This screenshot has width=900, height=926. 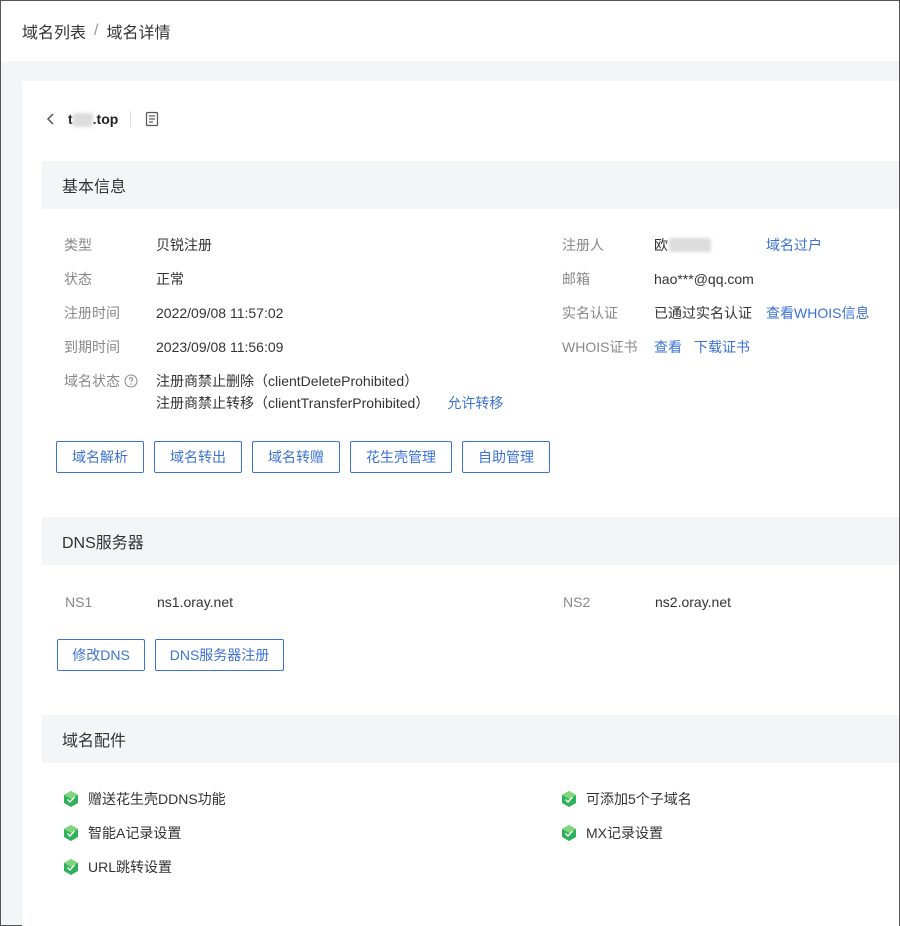 I want to click on exp-time-row: 到期时间 2023/09/08 11:56:09, so click(x=173, y=347).